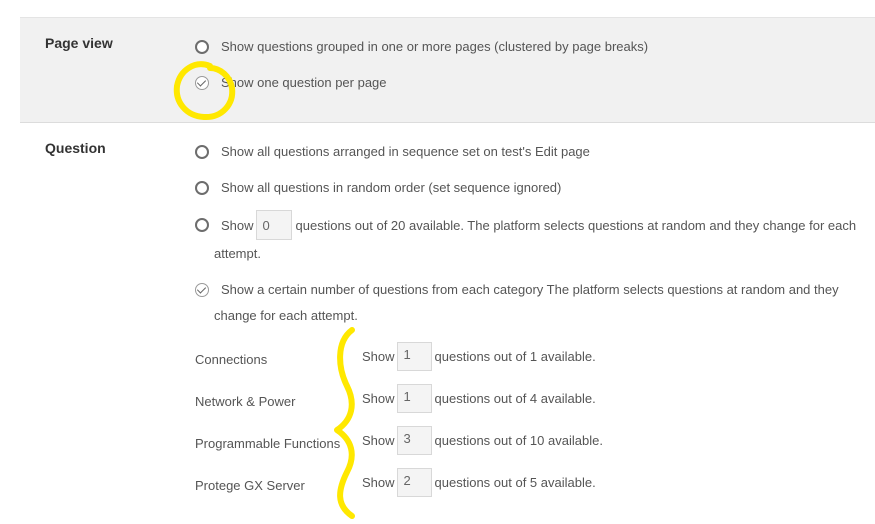  I want to click on page-view-title: Page view, so click(79, 43).